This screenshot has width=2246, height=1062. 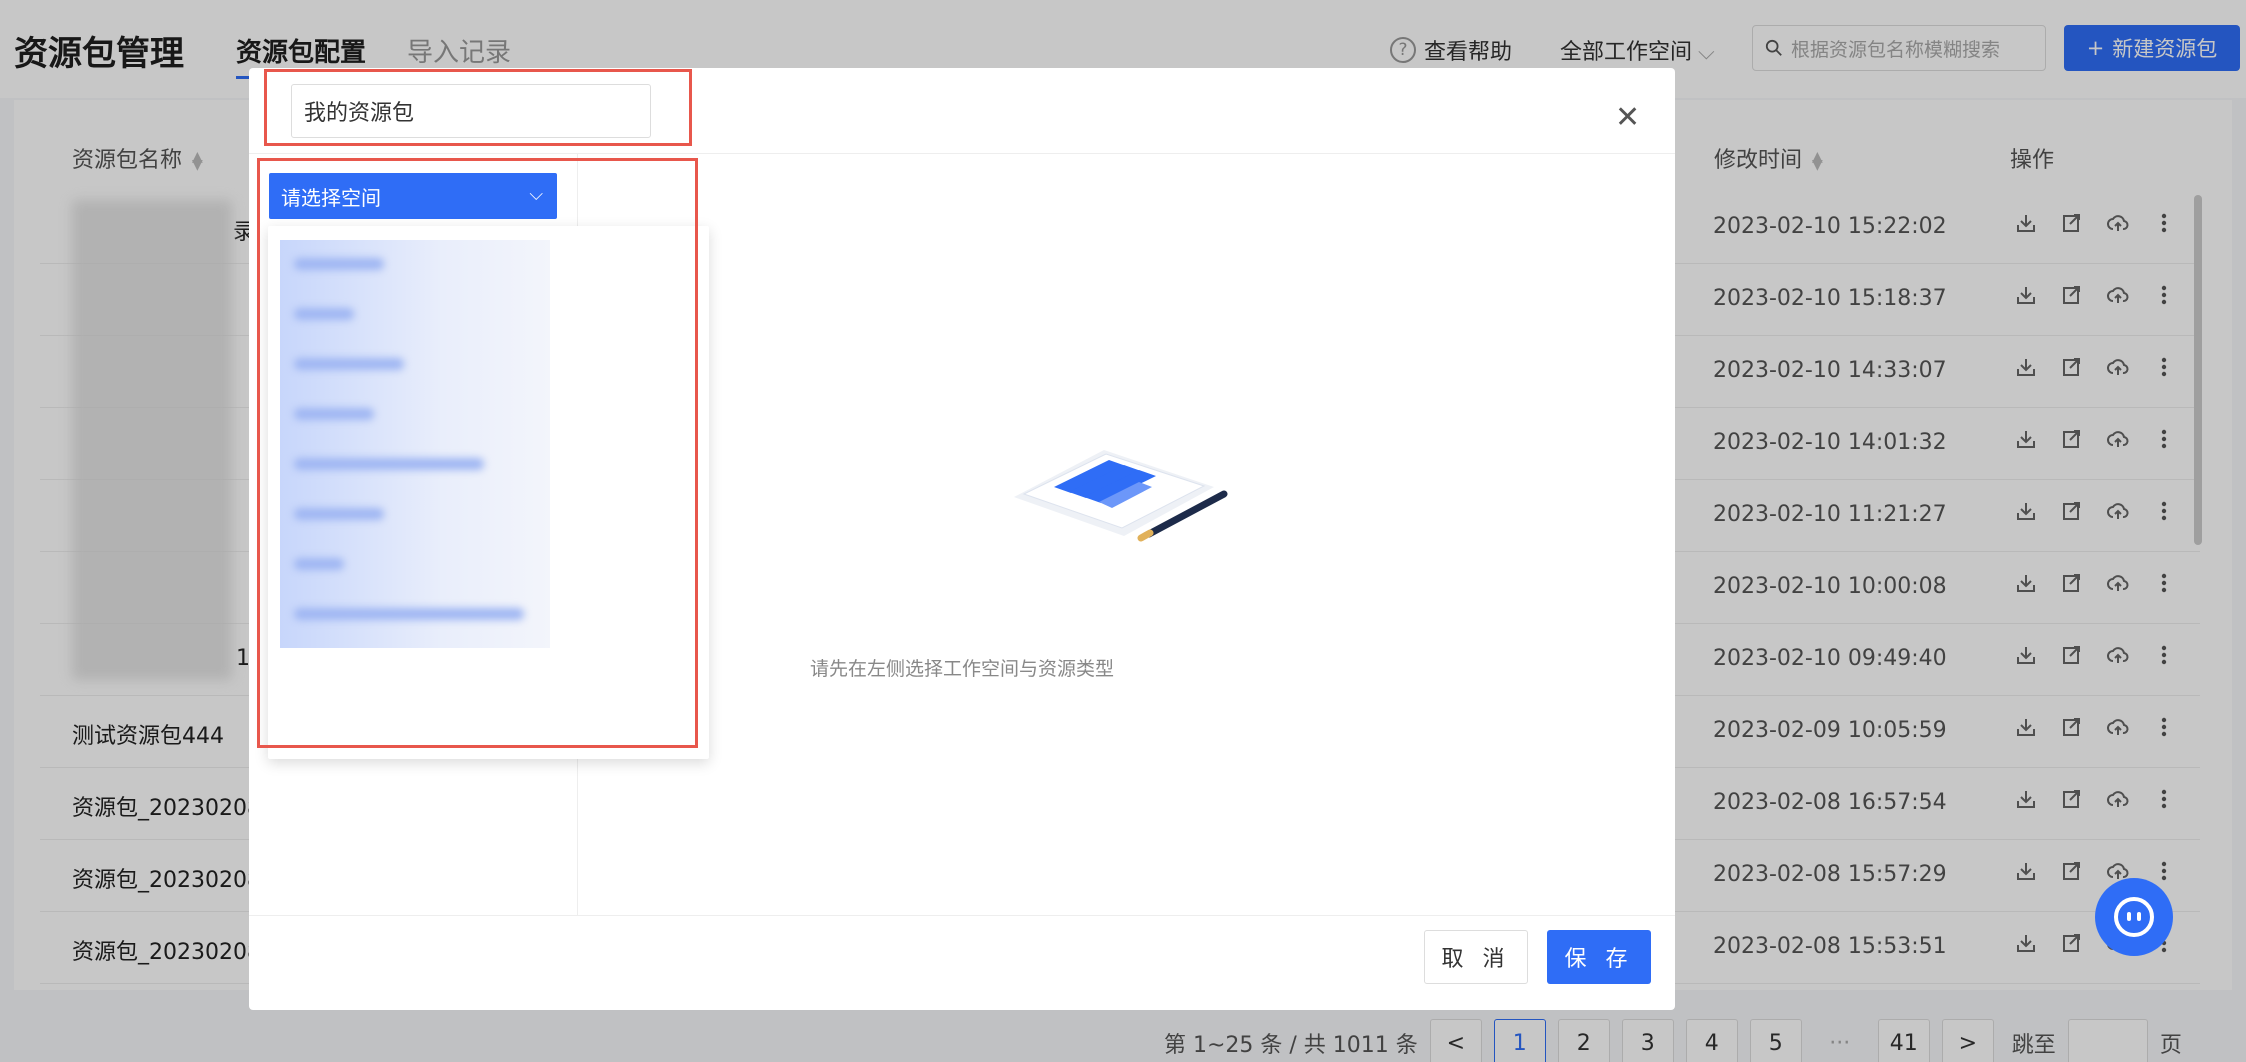 I want to click on workspace-select-placeholder: 请选择空间, so click(x=331, y=197).